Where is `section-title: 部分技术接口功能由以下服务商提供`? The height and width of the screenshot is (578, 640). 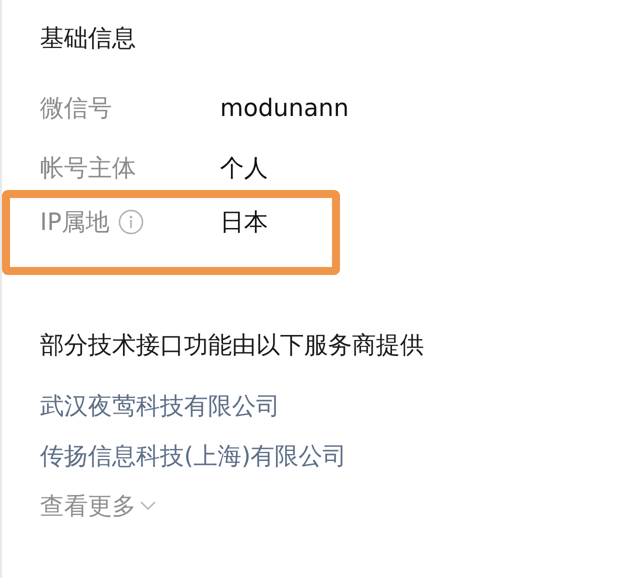
section-title: 部分技术接口功能由以下服务商提供 is located at coordinates (232, 345).